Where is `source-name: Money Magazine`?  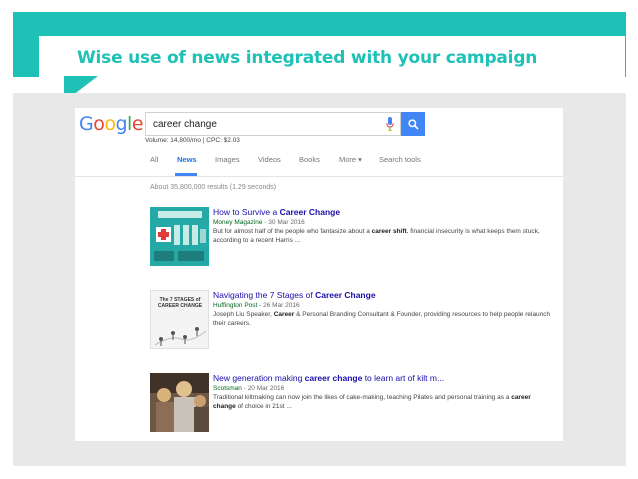 source-name: Money Magazine is located at coordinates (238, 222).